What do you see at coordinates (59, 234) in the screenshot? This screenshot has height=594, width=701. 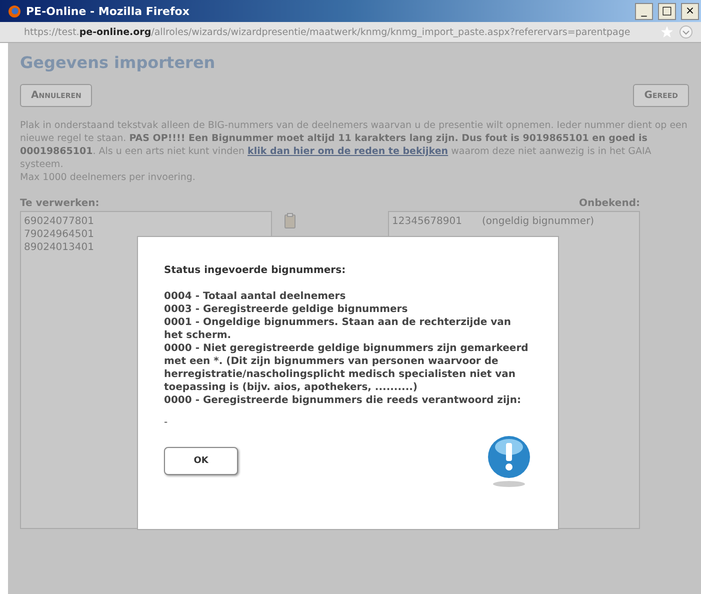 I see `number-text: 79024964501` at bounding box center [59, 234].